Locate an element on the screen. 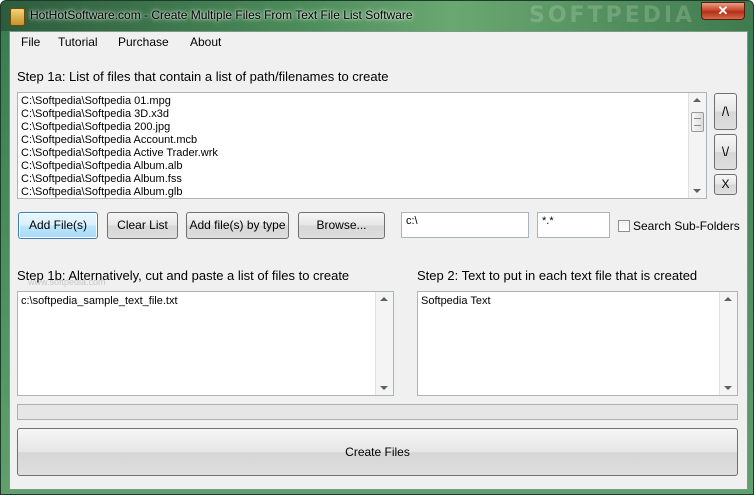  add-files-button: Add File(s) is located at coordinates (58, 225).